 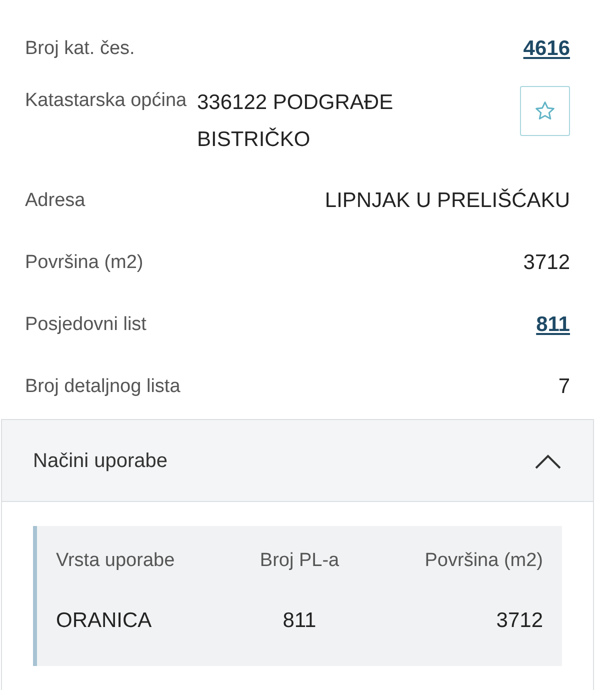 I want to click on field-label: Katastarska općina, so click(x=106, y=101).